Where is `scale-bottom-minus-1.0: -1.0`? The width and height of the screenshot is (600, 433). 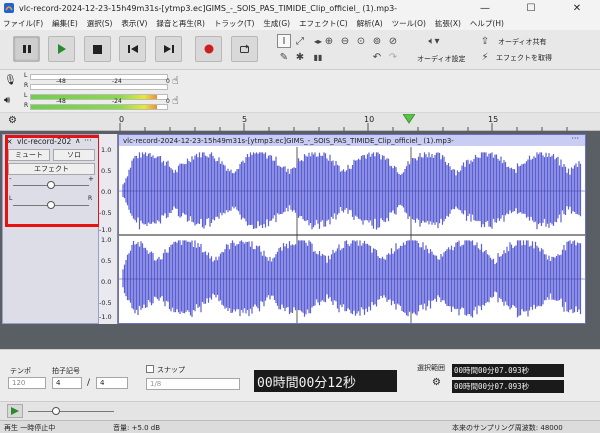 scale-bottom-minus-1.0: -1.0 is located at coordinates (105, 317).